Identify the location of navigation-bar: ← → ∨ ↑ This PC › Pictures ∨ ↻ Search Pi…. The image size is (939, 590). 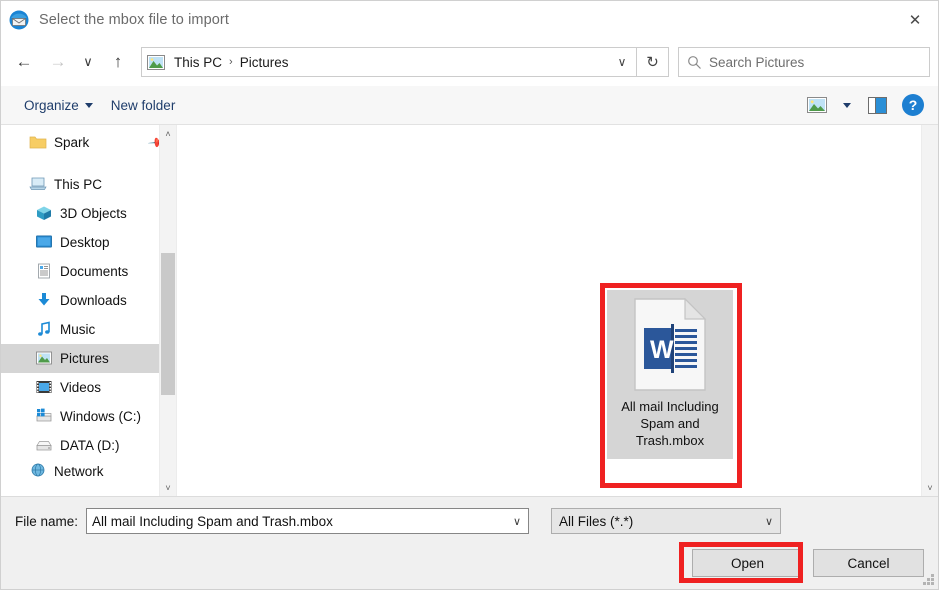
(469, 62).